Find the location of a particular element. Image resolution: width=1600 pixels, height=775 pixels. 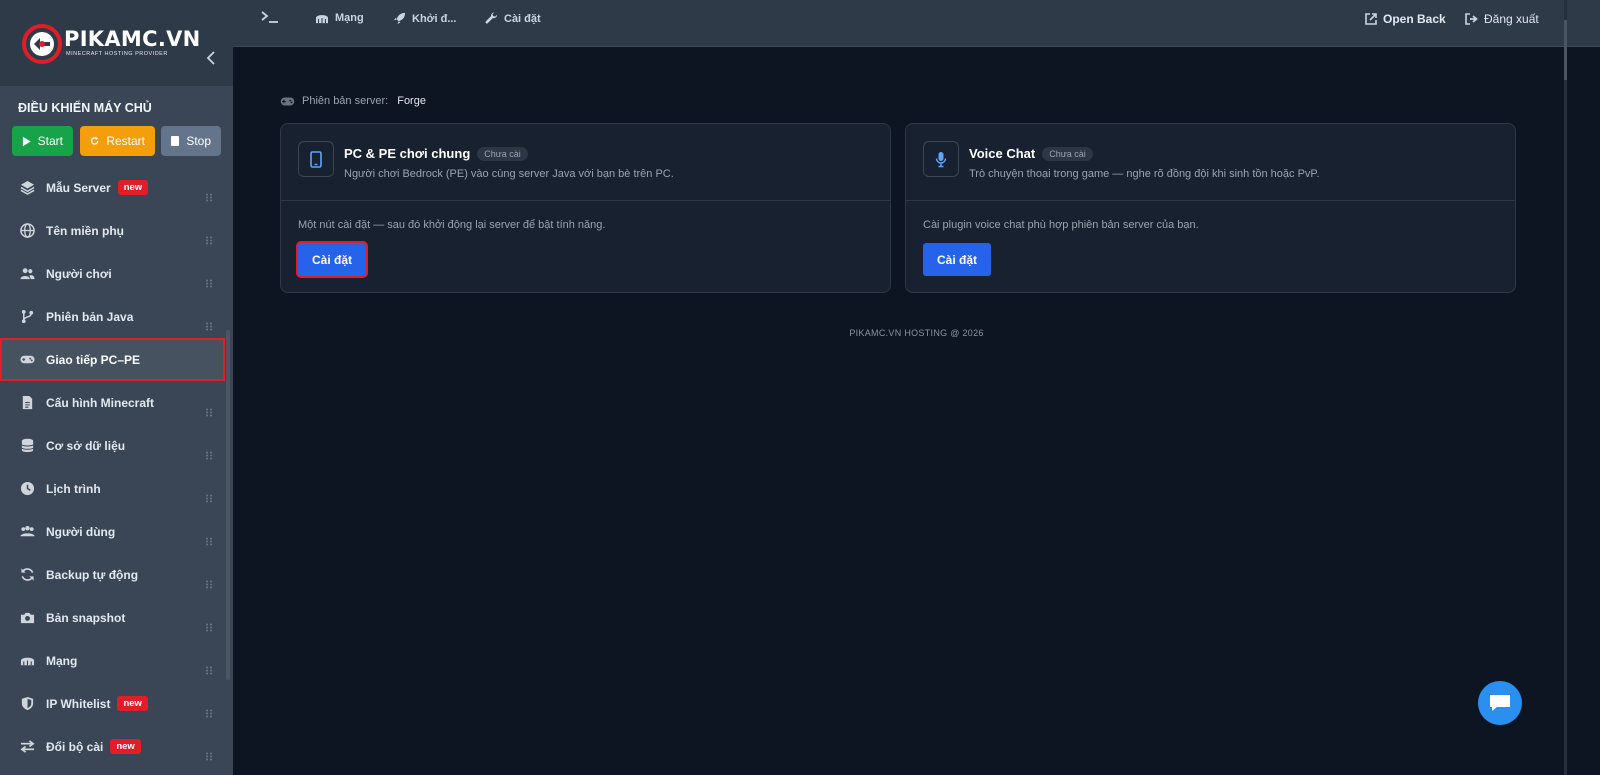

network-label: Mạng is located at coordinates (349, 18).